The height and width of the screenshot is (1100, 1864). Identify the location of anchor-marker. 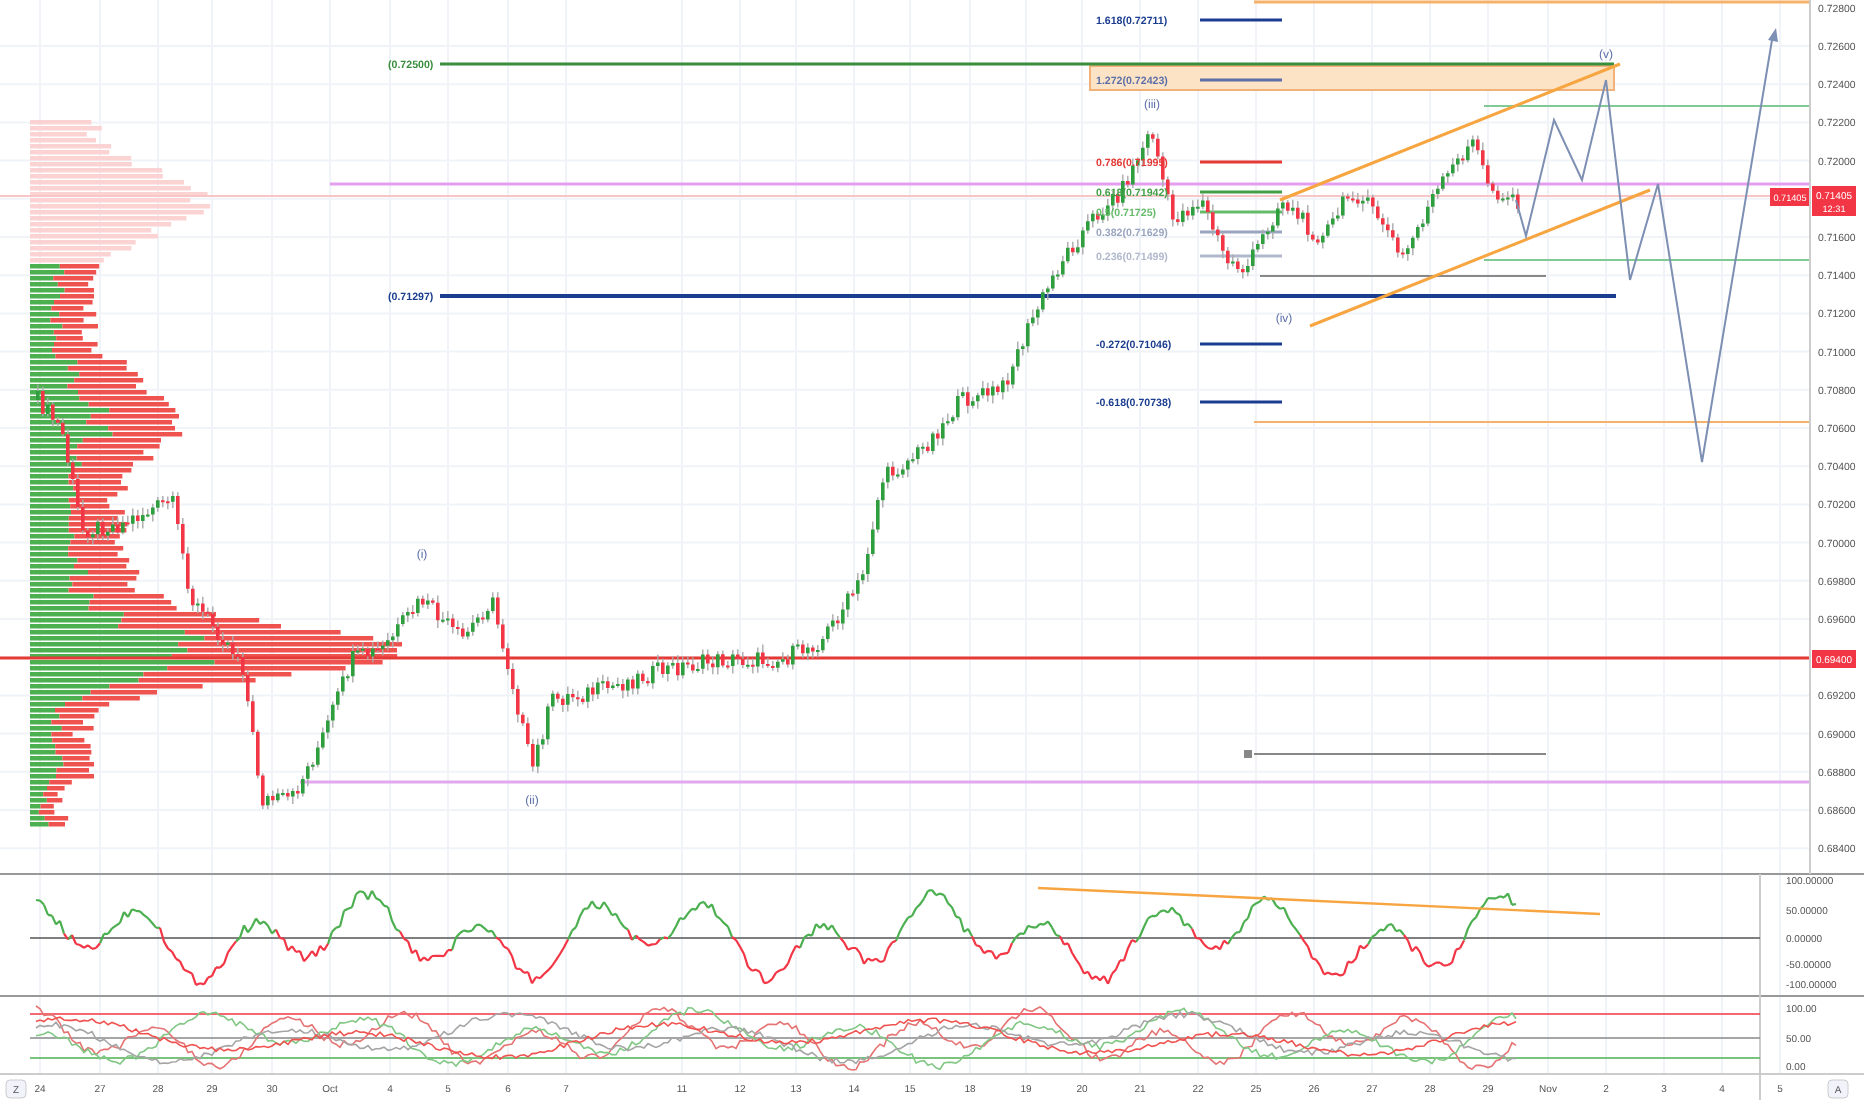
(1248, 754).